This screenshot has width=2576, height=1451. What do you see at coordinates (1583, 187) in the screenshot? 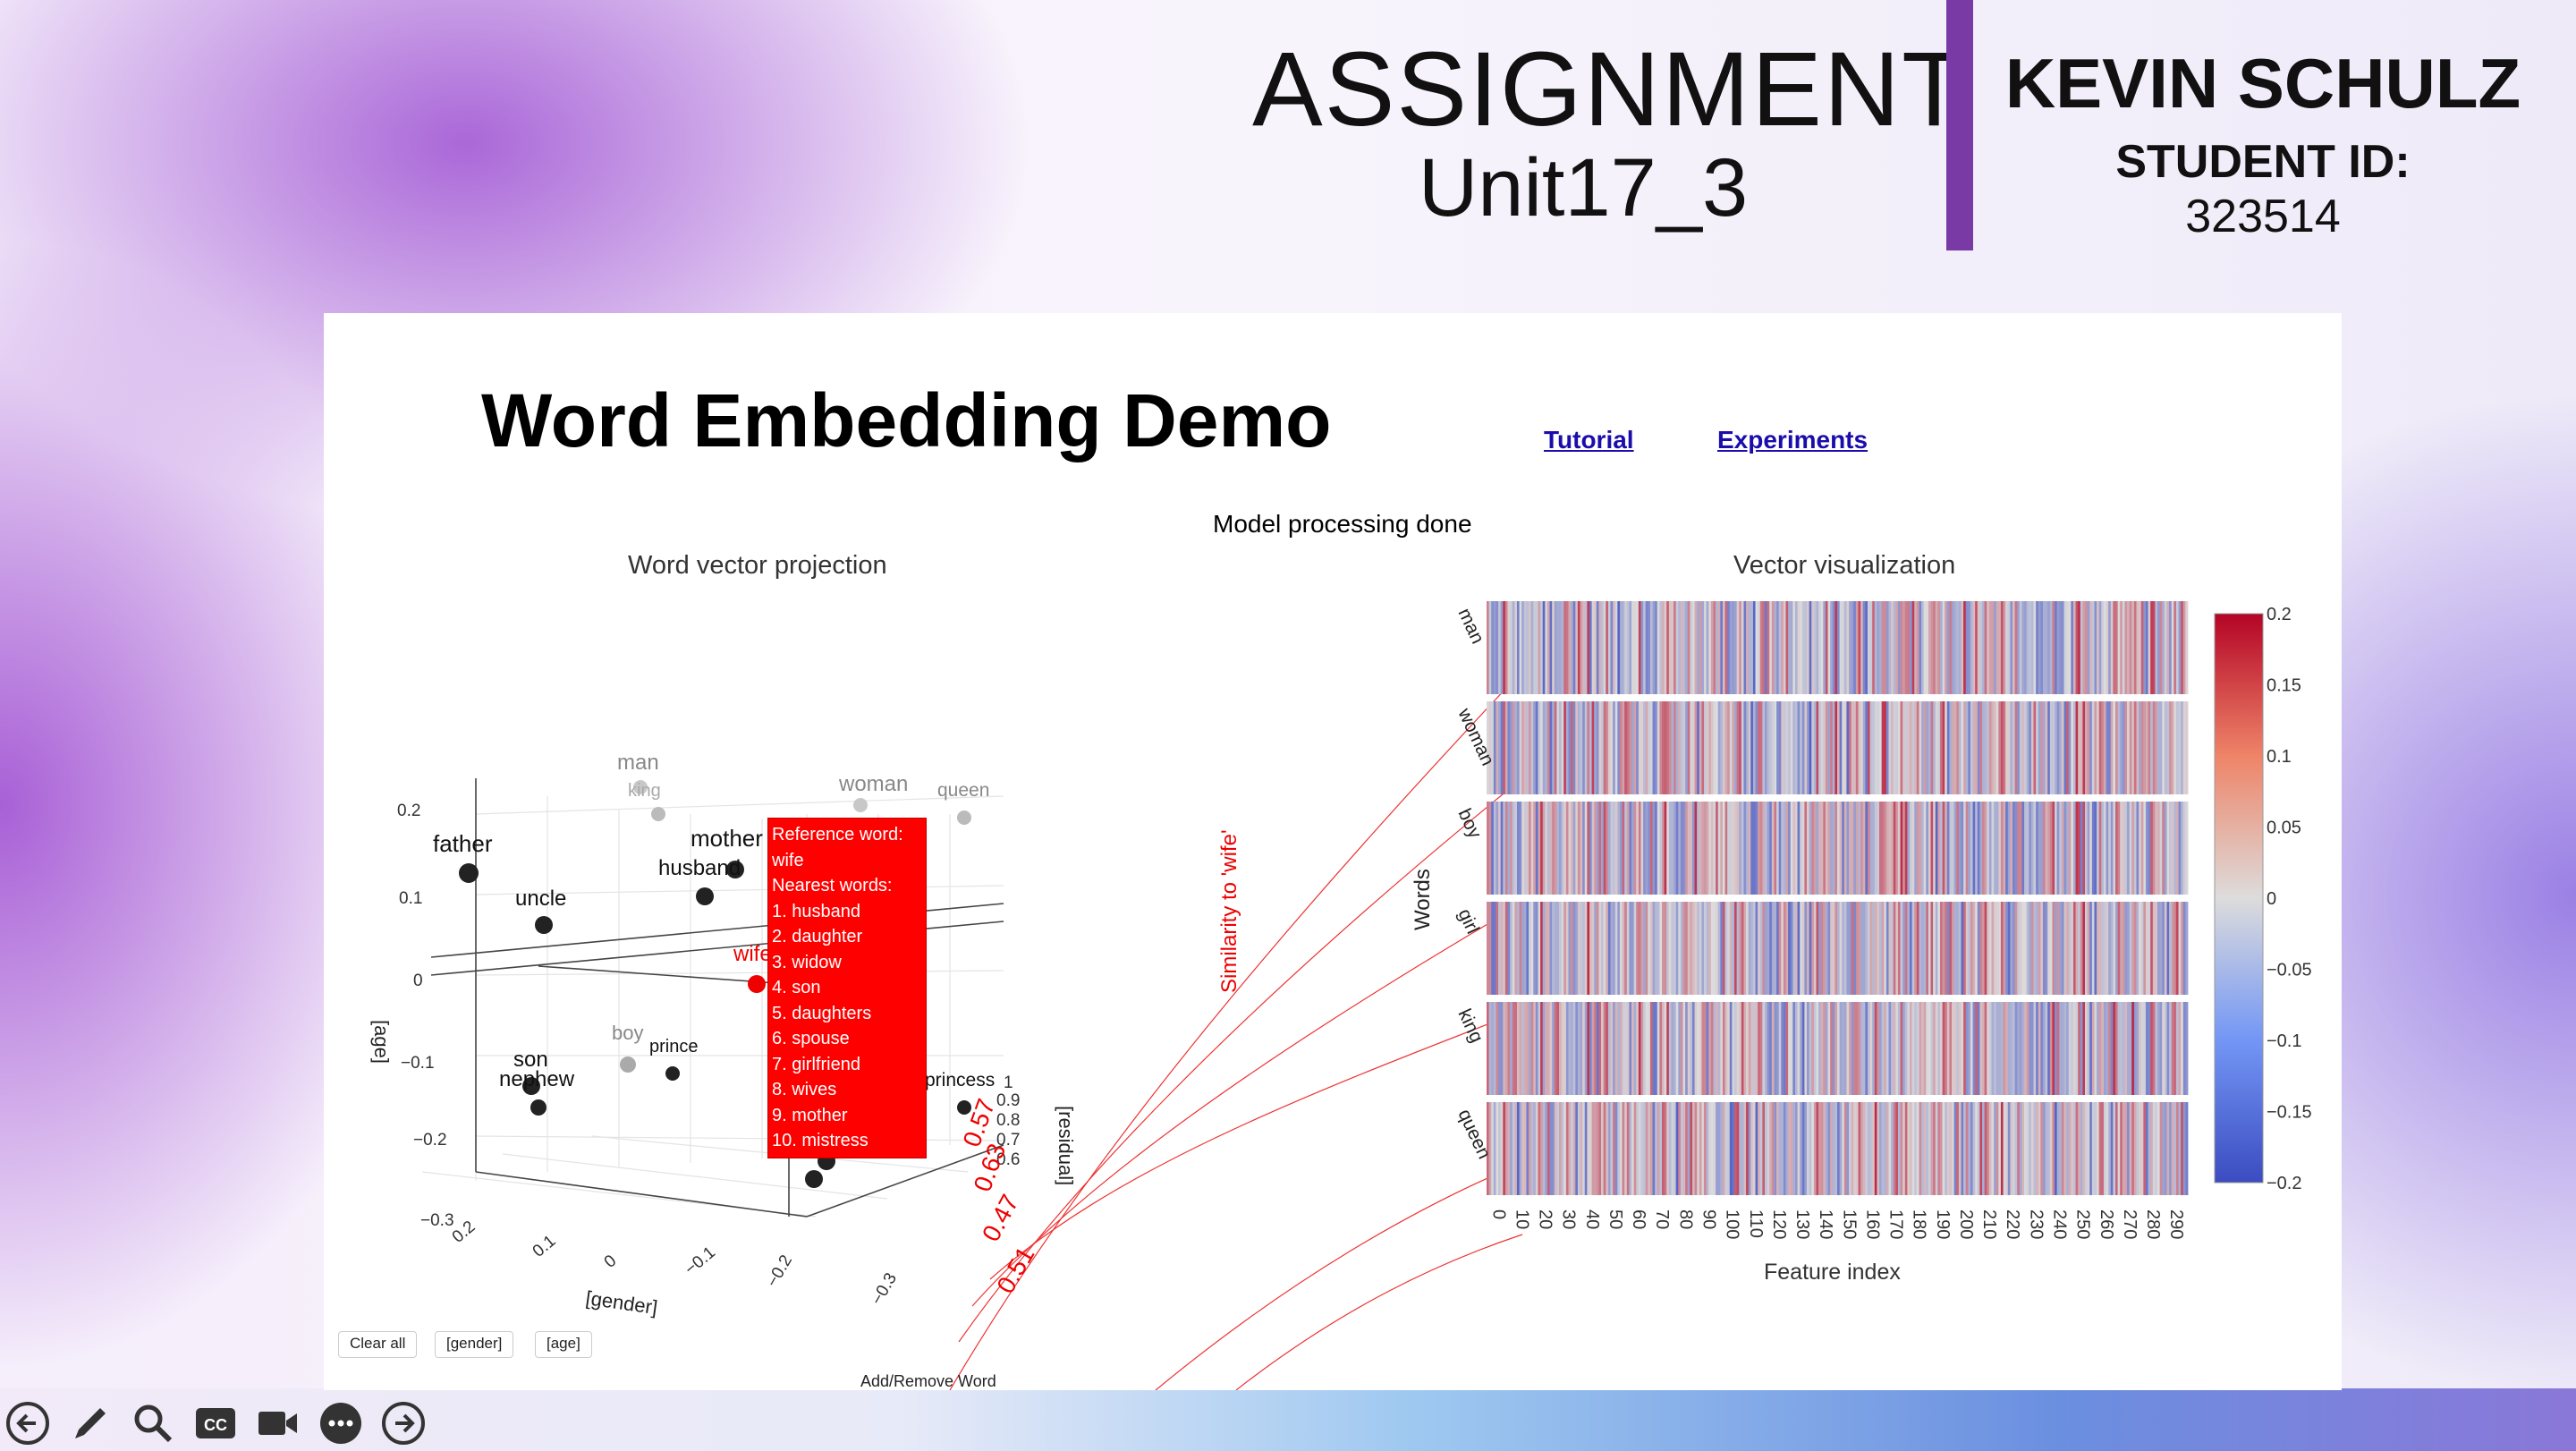
I see `assignment-subtitle: Unit17_3` at bounding box center [1583, 187].